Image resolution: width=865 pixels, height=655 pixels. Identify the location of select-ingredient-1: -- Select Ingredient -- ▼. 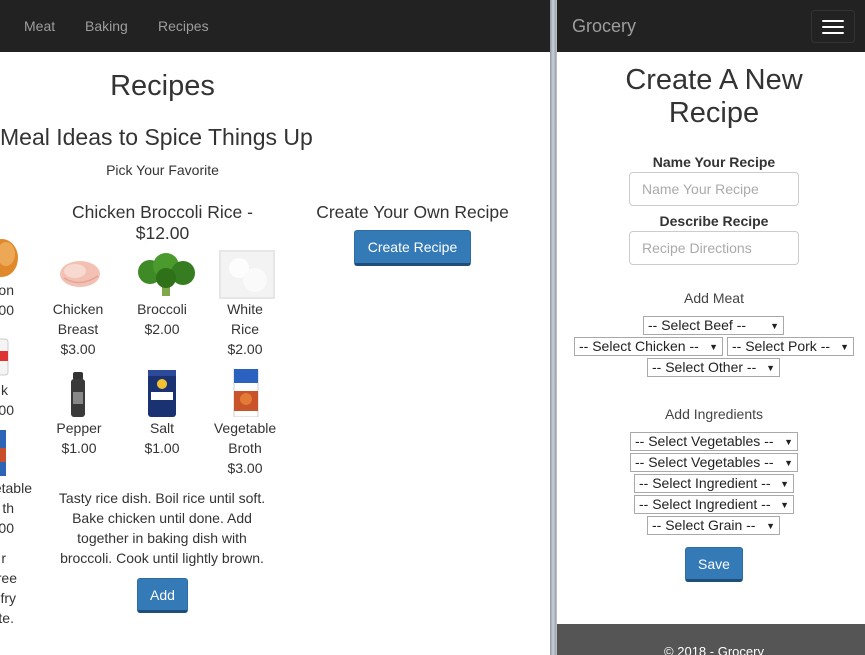
(714, 483).